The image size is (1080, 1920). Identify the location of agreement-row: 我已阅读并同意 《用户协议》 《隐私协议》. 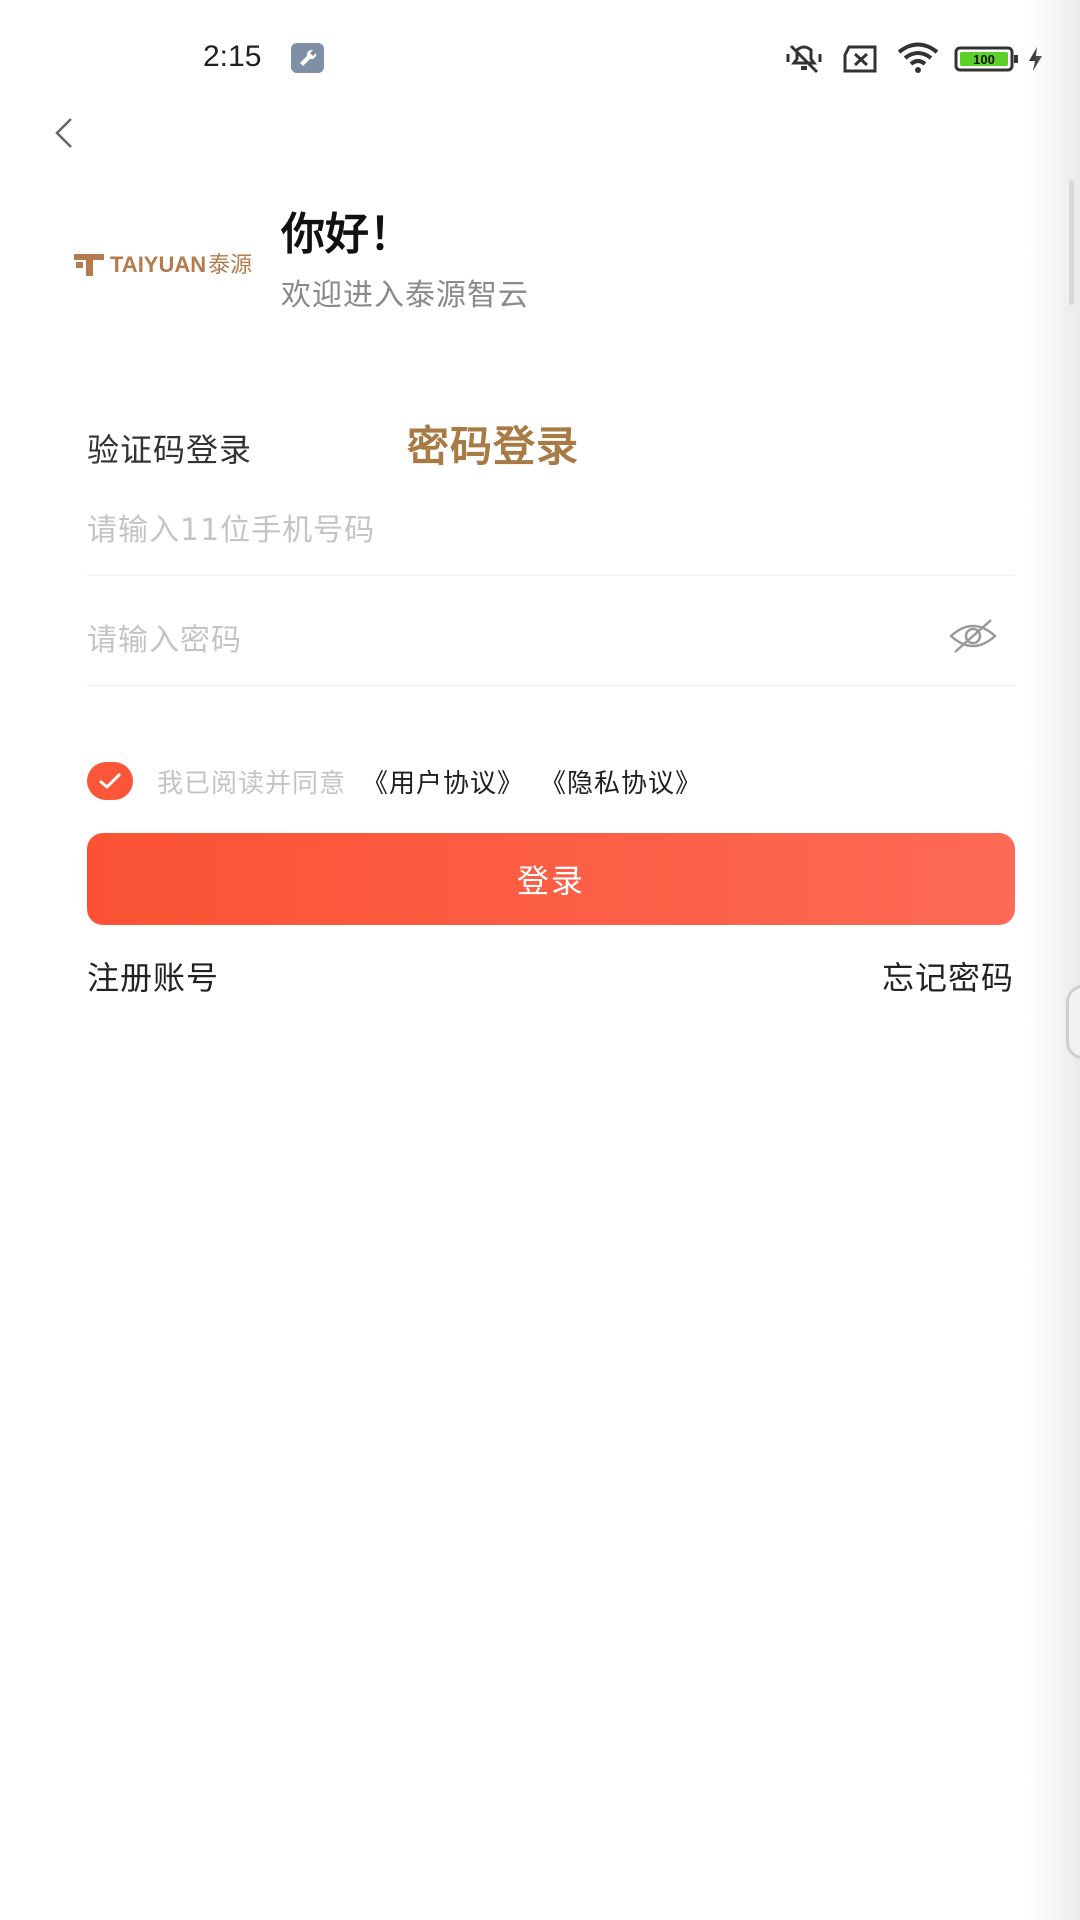
(402, 781).